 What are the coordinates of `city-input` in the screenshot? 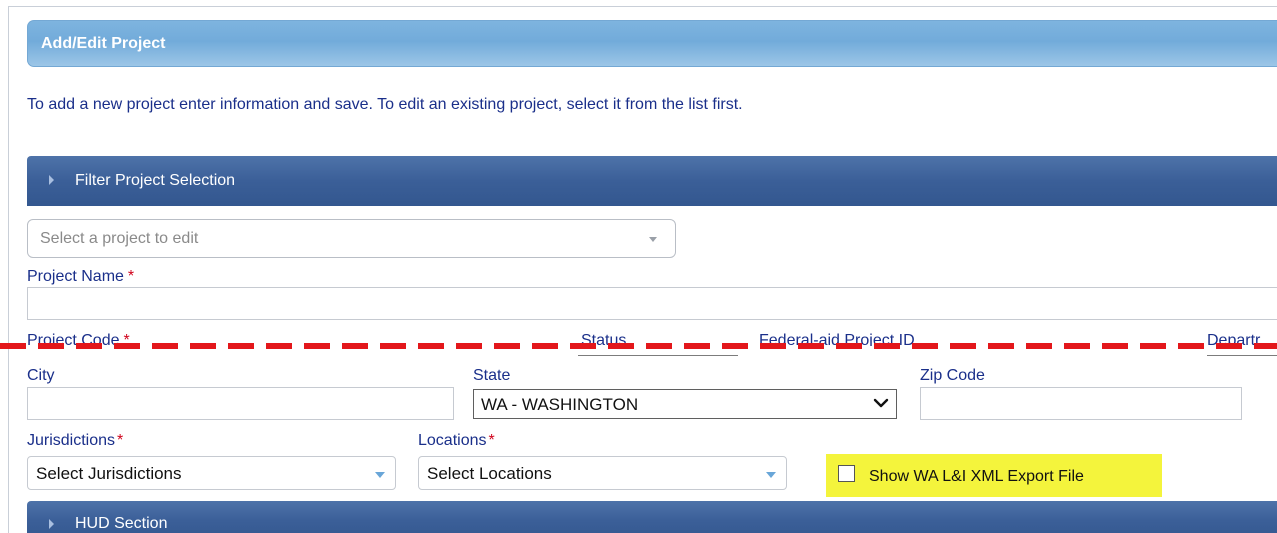 It's located at (240, 403).